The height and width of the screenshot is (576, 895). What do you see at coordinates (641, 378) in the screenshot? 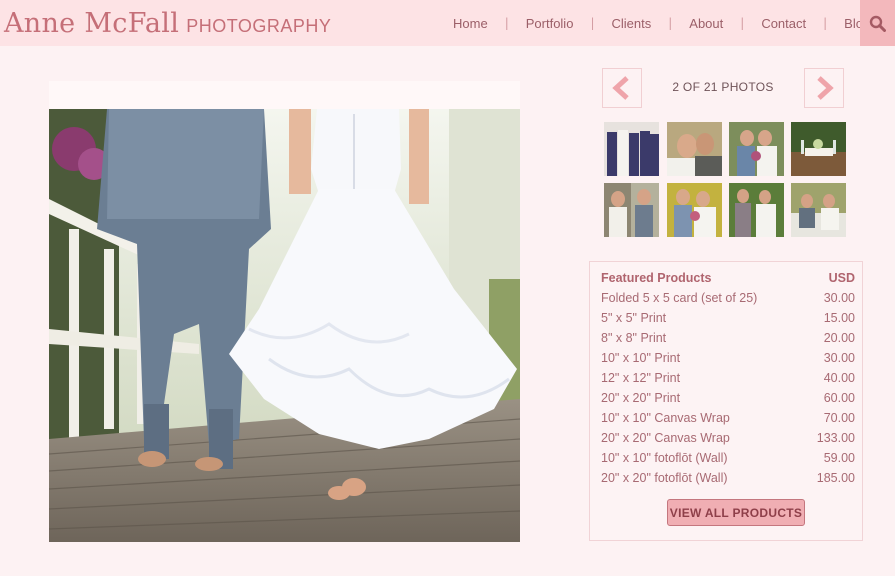
I see `product-name: 12" x 12" Print` at bounding box center [641, 378].